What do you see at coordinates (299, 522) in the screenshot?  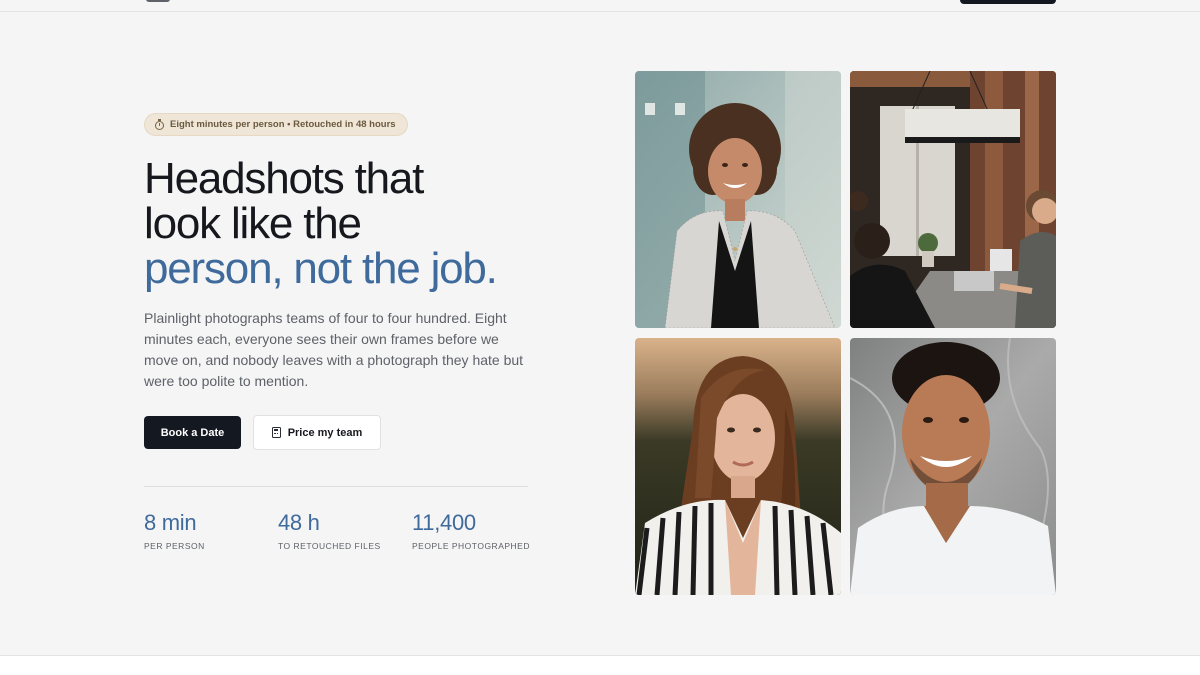 I see `stat-value: 48 h` at bounding box center [299, 522].